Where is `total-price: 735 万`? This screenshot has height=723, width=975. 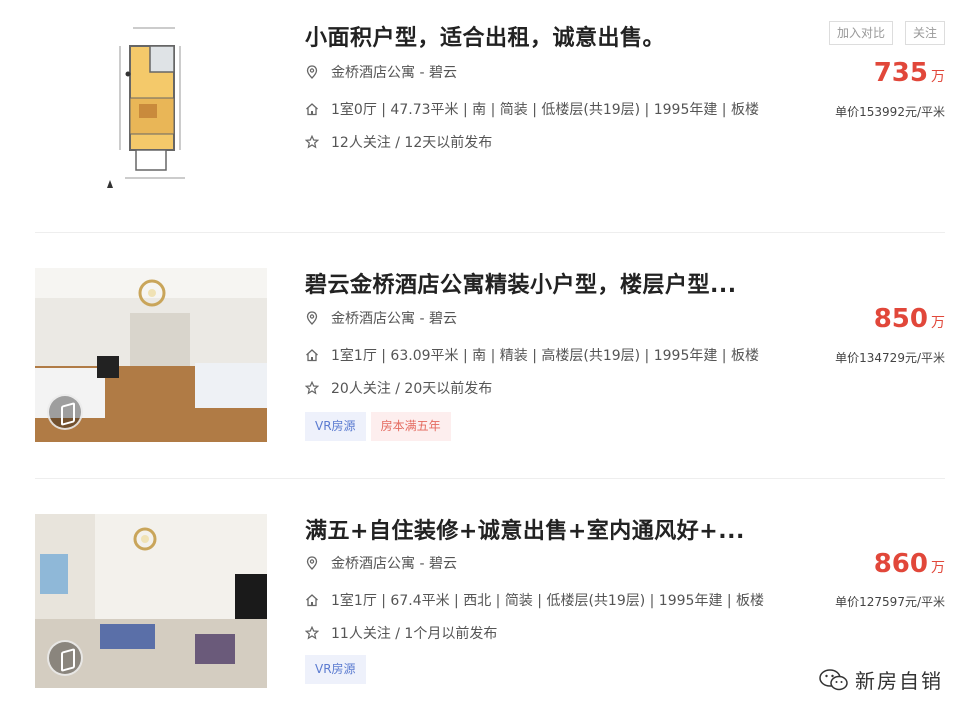 total-price: 735 万 is located at coordinates (909, 73).